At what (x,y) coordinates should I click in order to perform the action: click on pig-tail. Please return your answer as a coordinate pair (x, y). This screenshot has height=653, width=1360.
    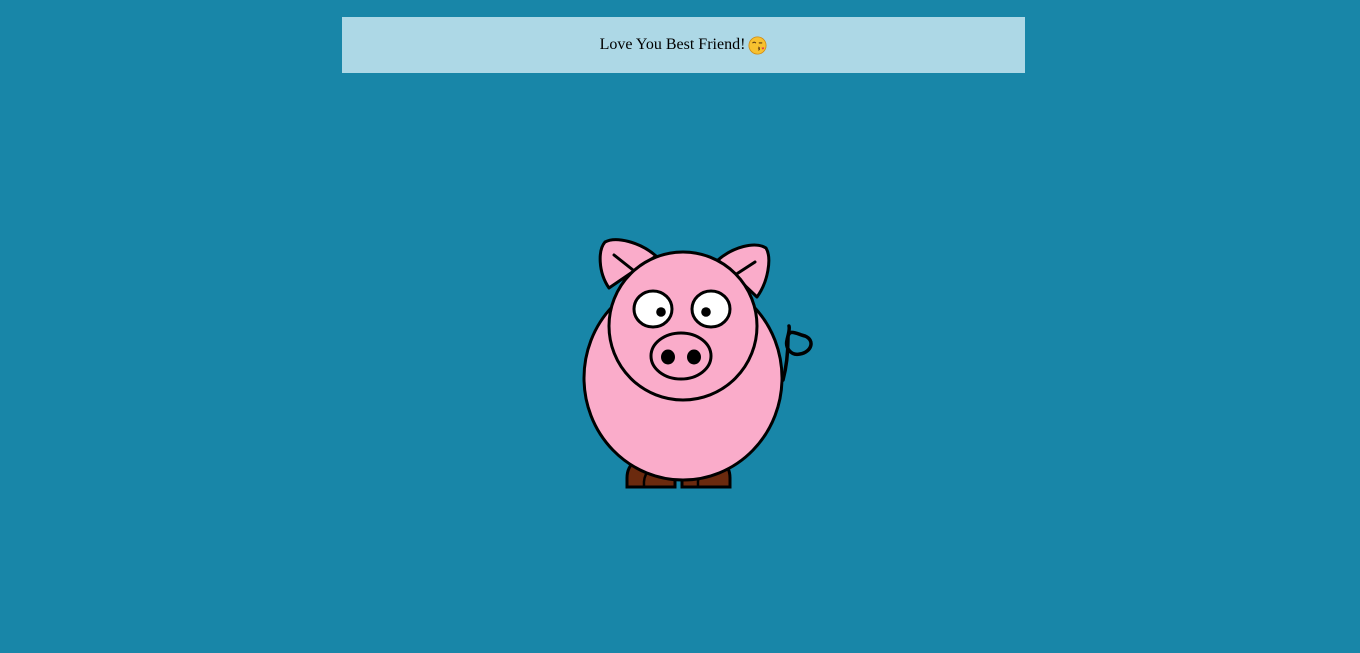
    Looking at the image, I should click on (797, 353).